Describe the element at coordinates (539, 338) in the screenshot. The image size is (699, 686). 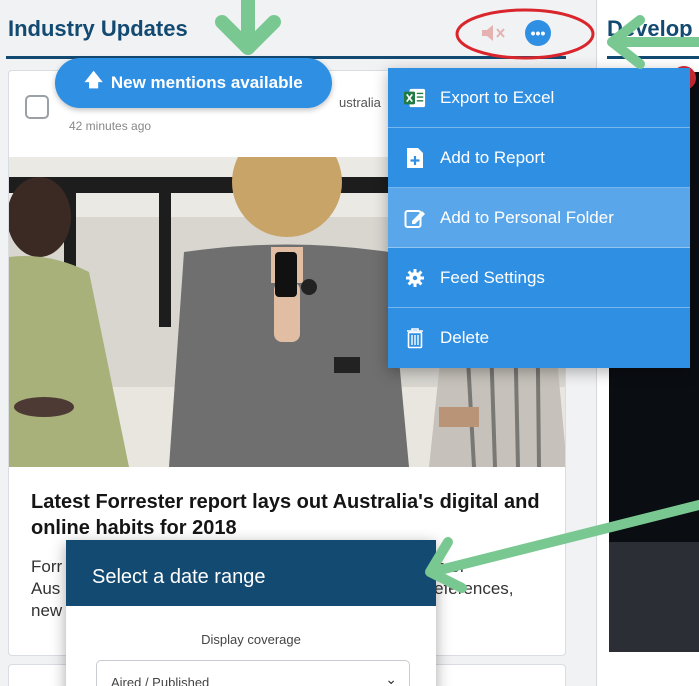
I see `menu-item-delete: Delete` at that location.